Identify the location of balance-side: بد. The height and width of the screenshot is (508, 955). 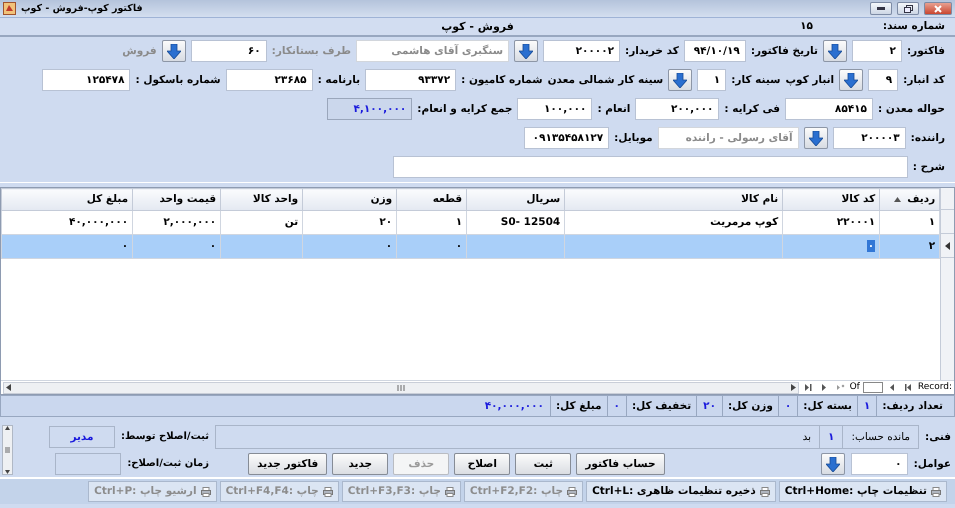
(807, 437).